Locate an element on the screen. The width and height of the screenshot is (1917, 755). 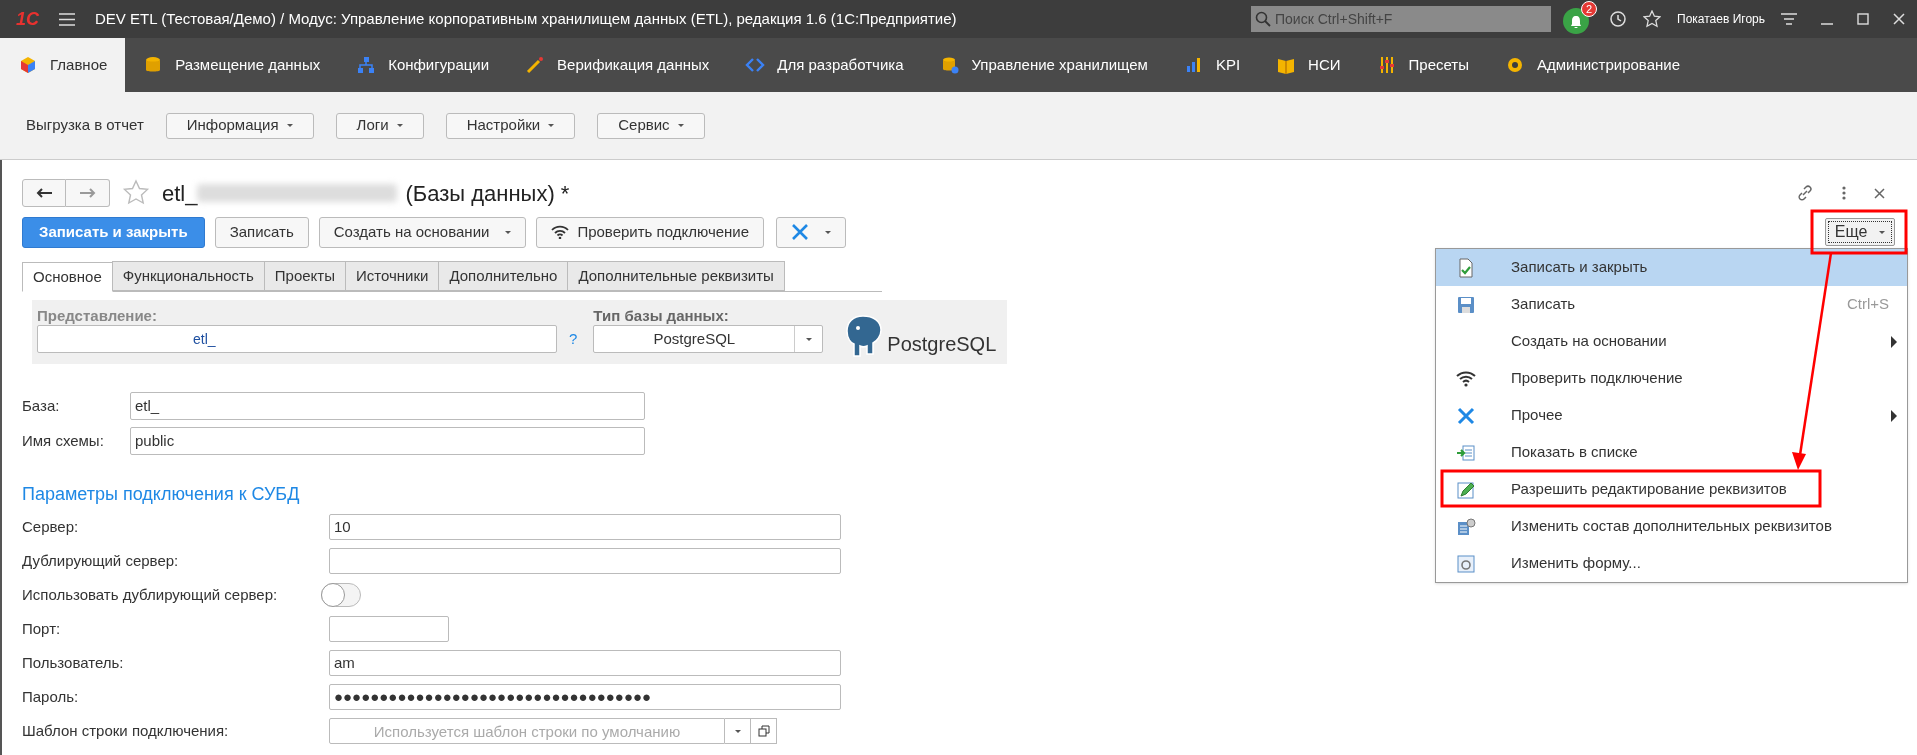
section-tab: Управление хранилищем is located at coordinates (1043, 65).